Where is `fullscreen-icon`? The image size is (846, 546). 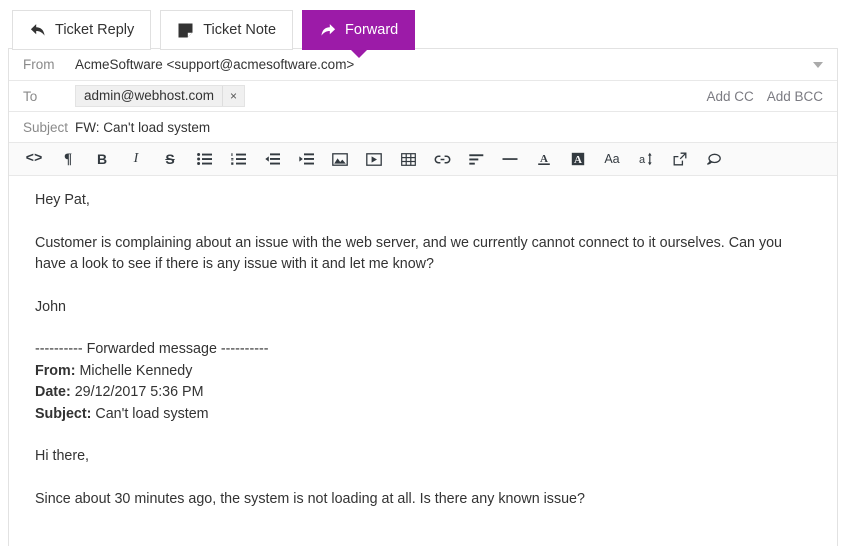 fullscreen-icon is located at coordinates (680, 159).